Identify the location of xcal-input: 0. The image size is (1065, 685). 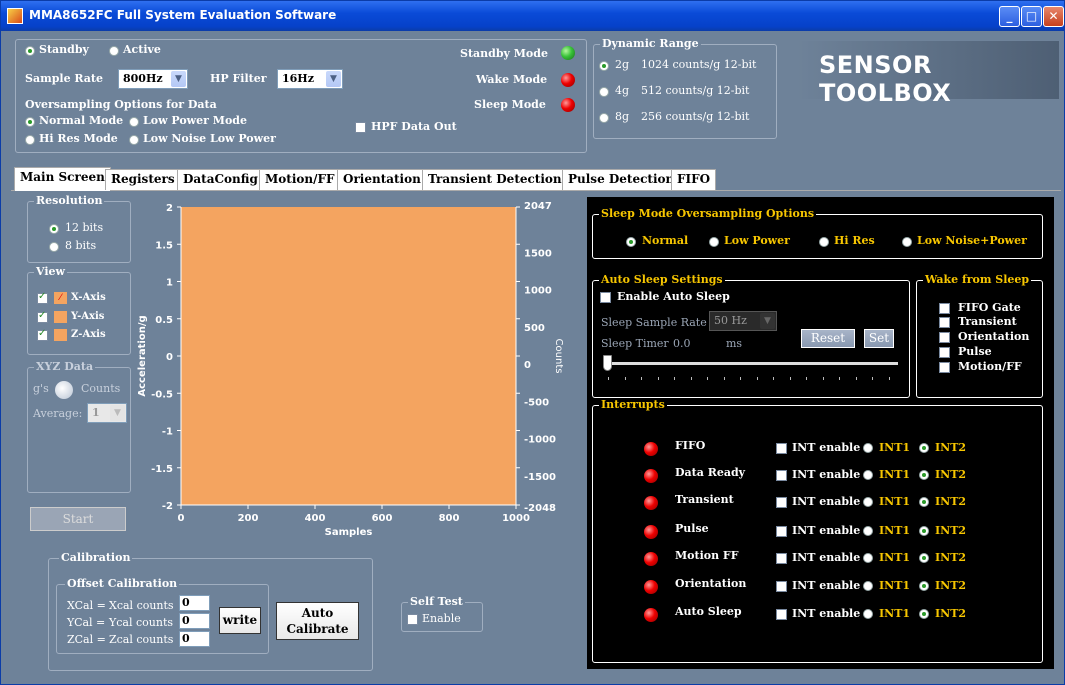
(194, 603).